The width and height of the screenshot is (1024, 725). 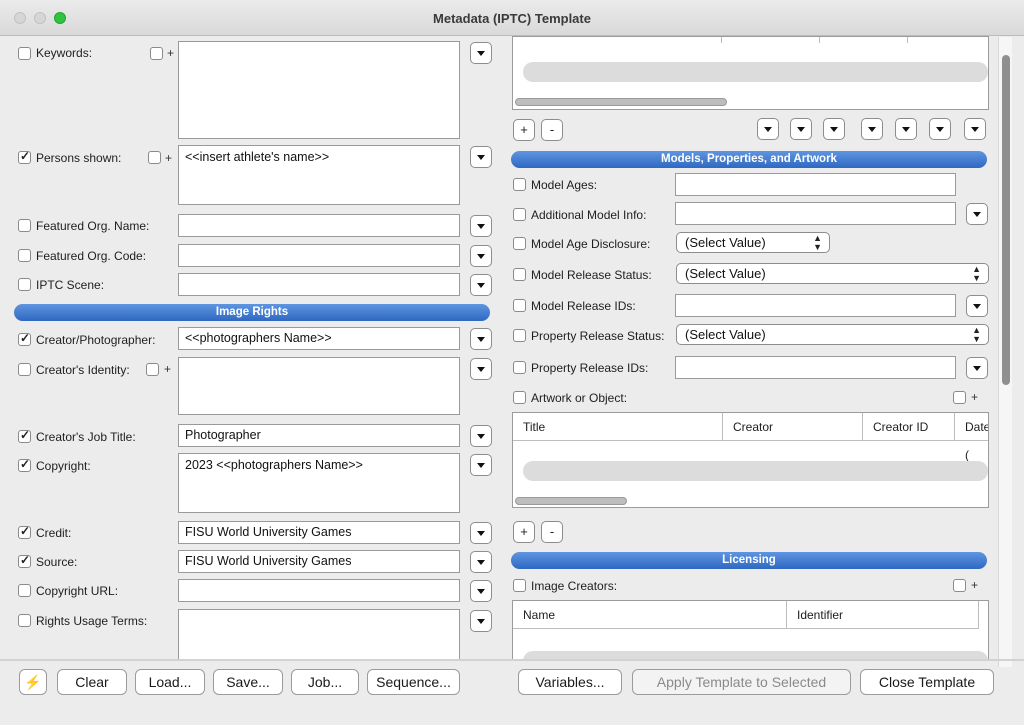 What do you see at coordinates (524, 130) in the screenshot?
I see `top-add-button: +` at bounding box center [524, 130].